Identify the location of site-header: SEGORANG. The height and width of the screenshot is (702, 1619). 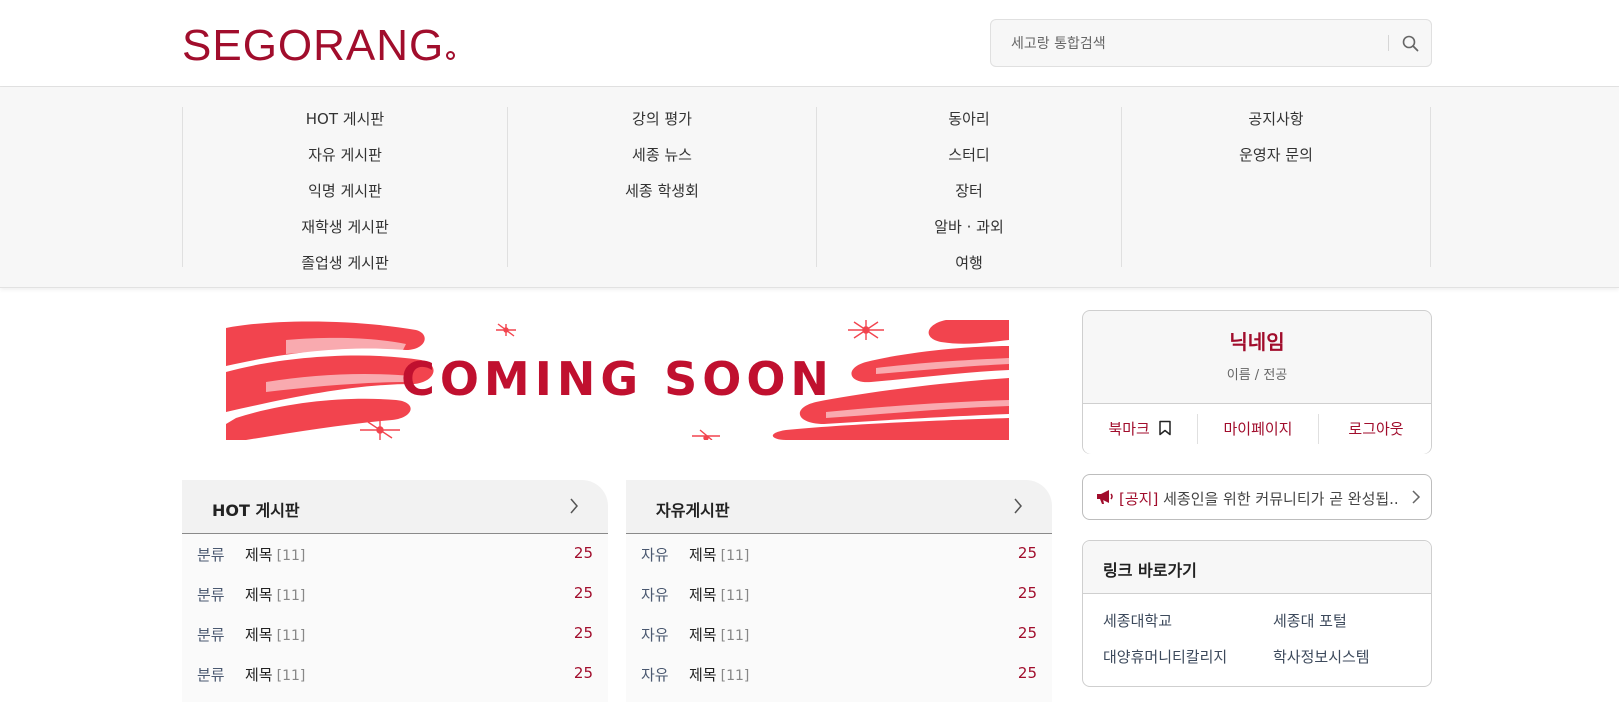
(809, 43).